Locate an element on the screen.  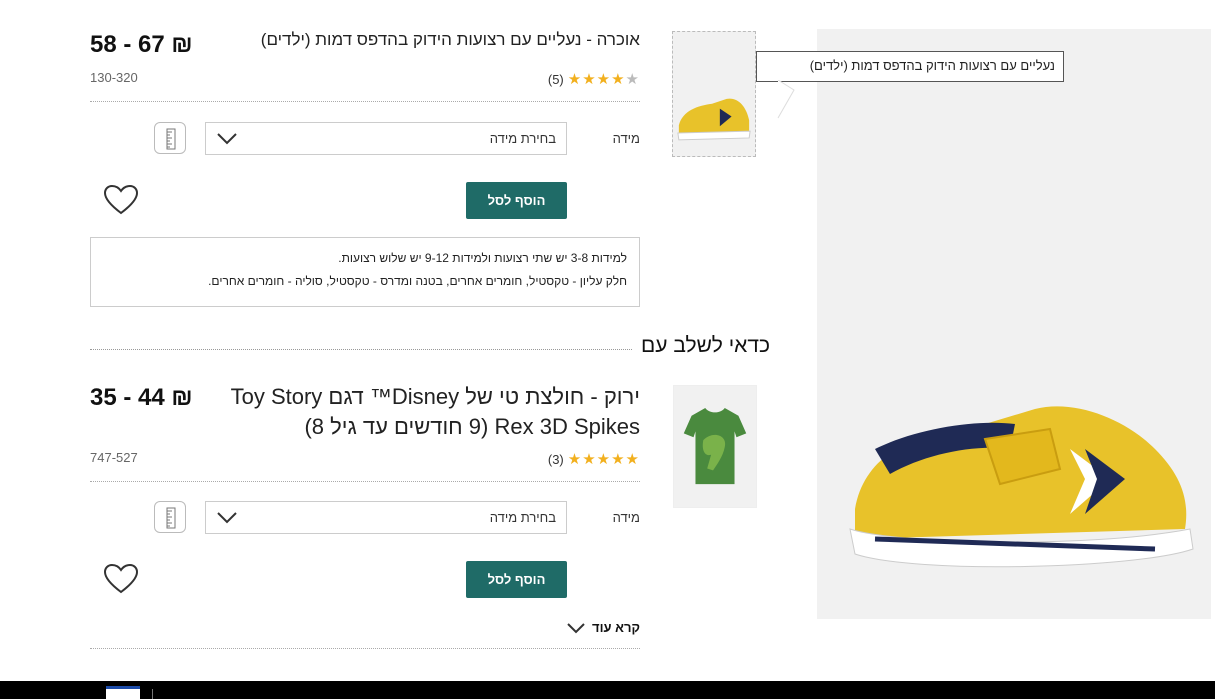
israel-flag-icon is located at coordinates (123, 692).